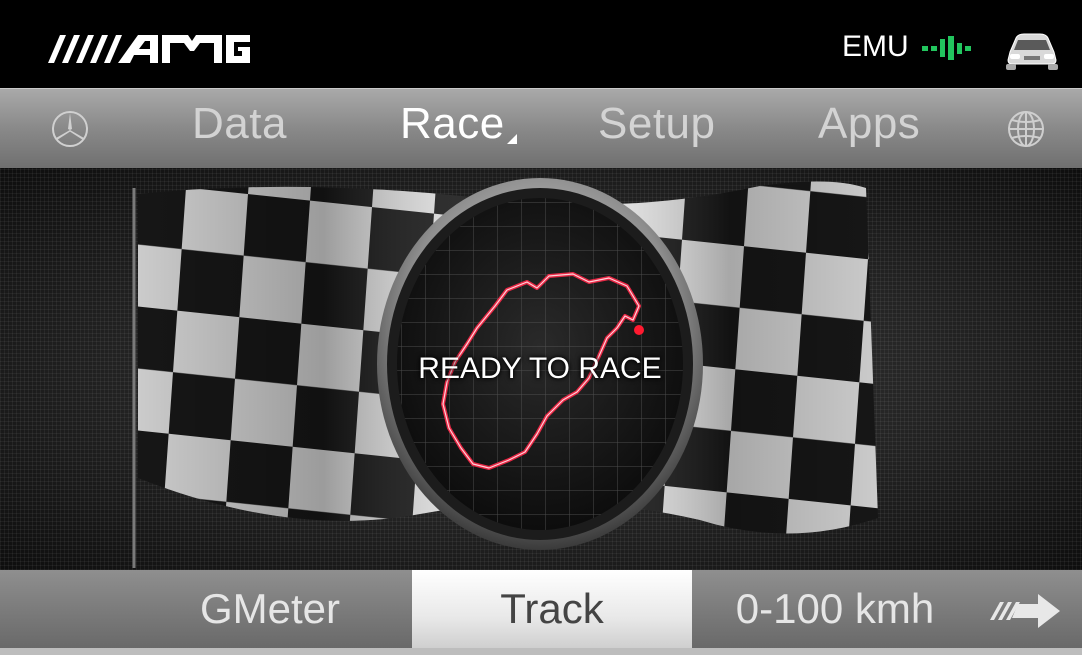  I want to click on menu-bar: Data Race Setup Apps, so click(541, 128).